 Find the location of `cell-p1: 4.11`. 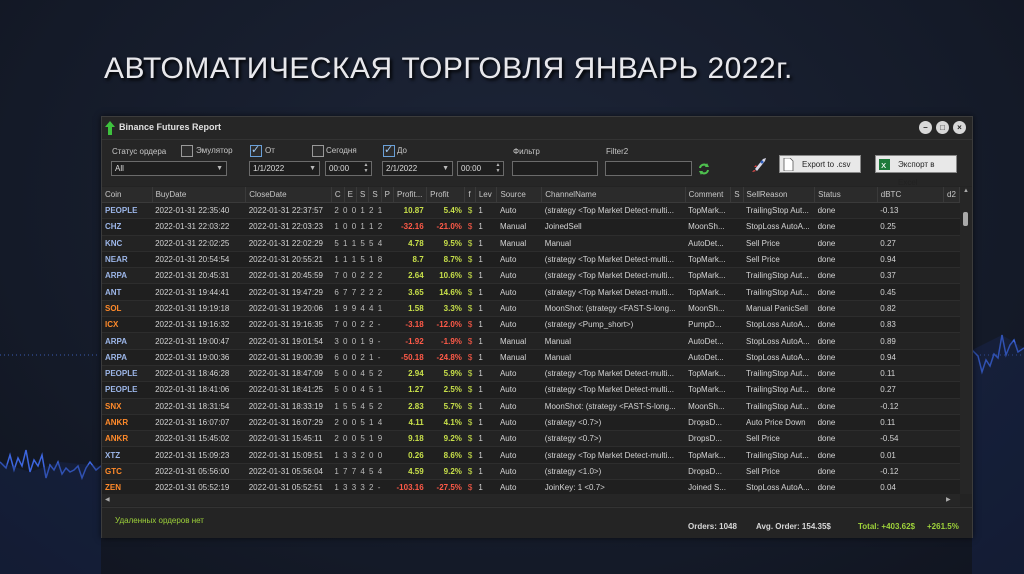

cell-p1: 4.11 is located at coordinates (410, 423).